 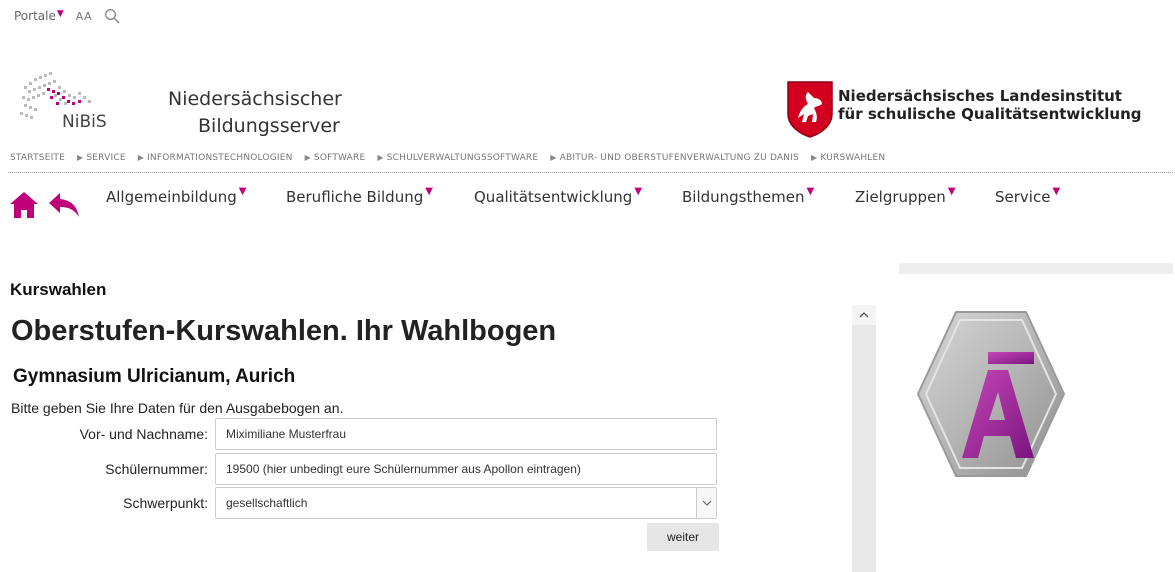 I want to click on focus-label: Schwerpunkt:, so click(x=165, y=503).